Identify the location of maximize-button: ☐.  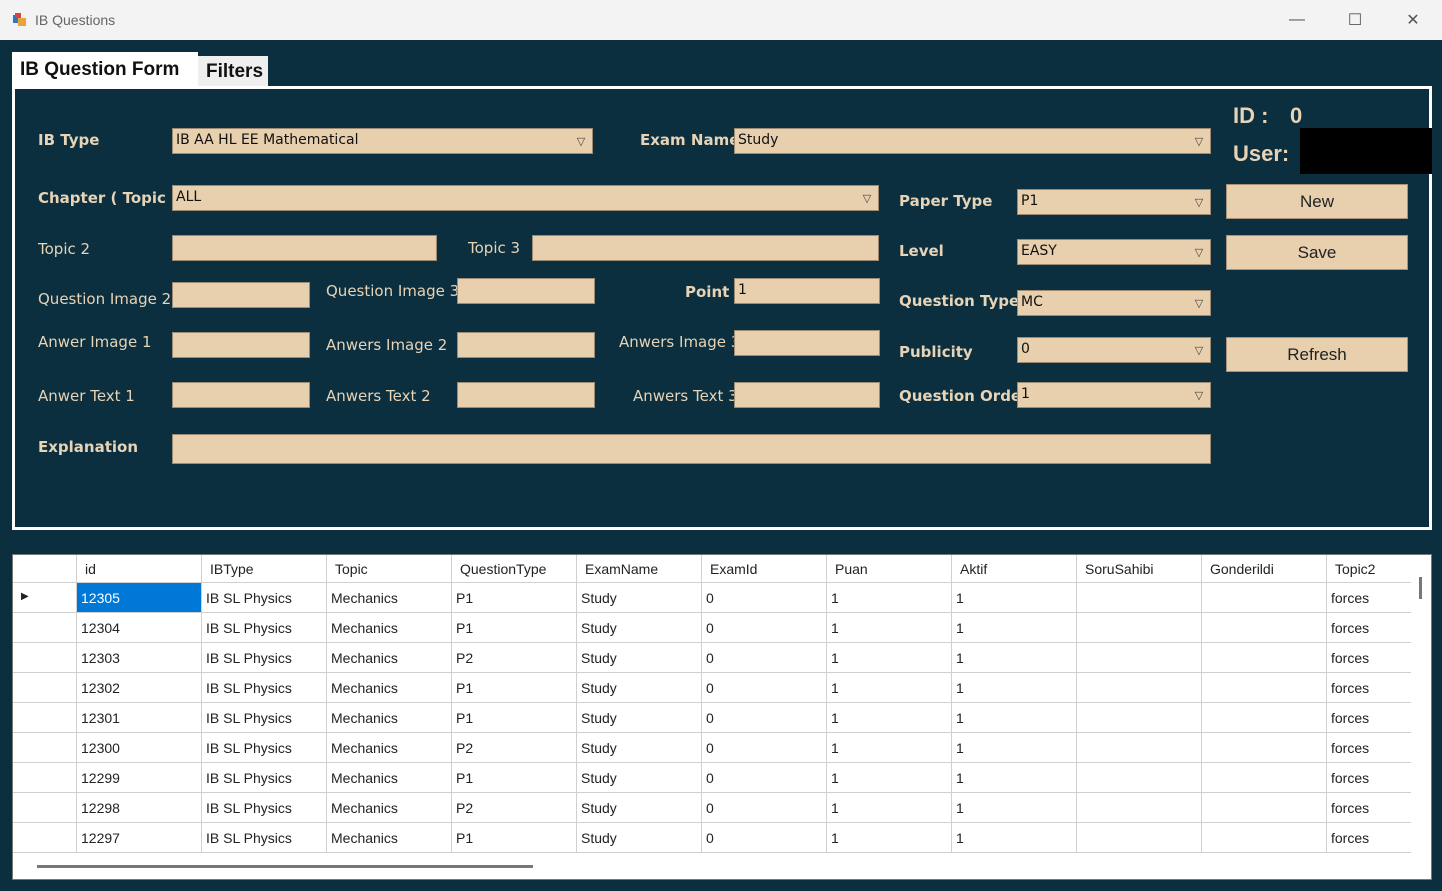
(1355, 20).